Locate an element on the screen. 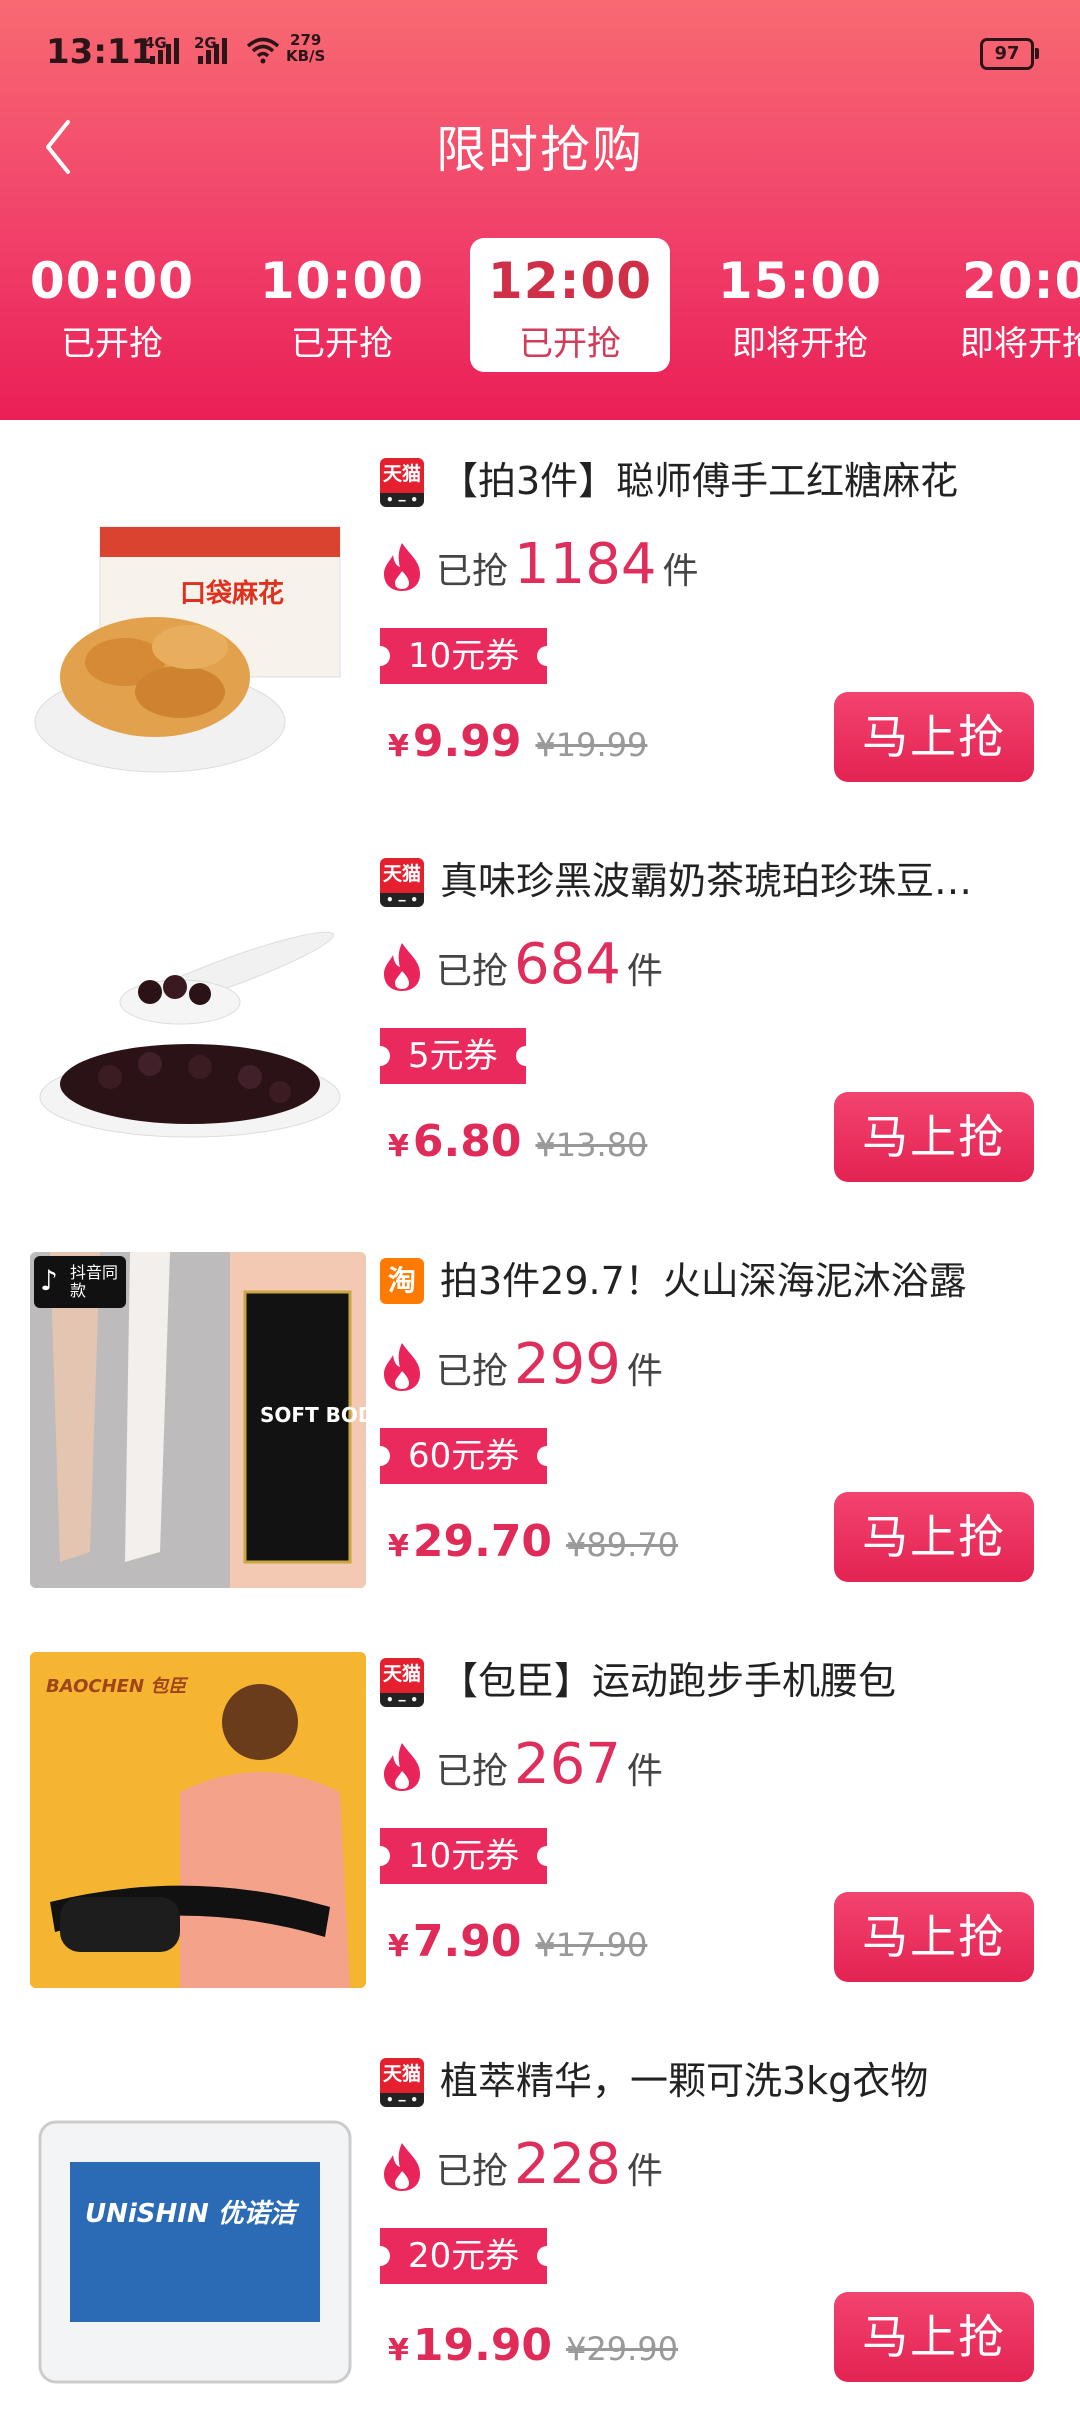 The image size is (1080, 2420). sold-count: 已抢 299 件 is located at coordinates (521, 1367).